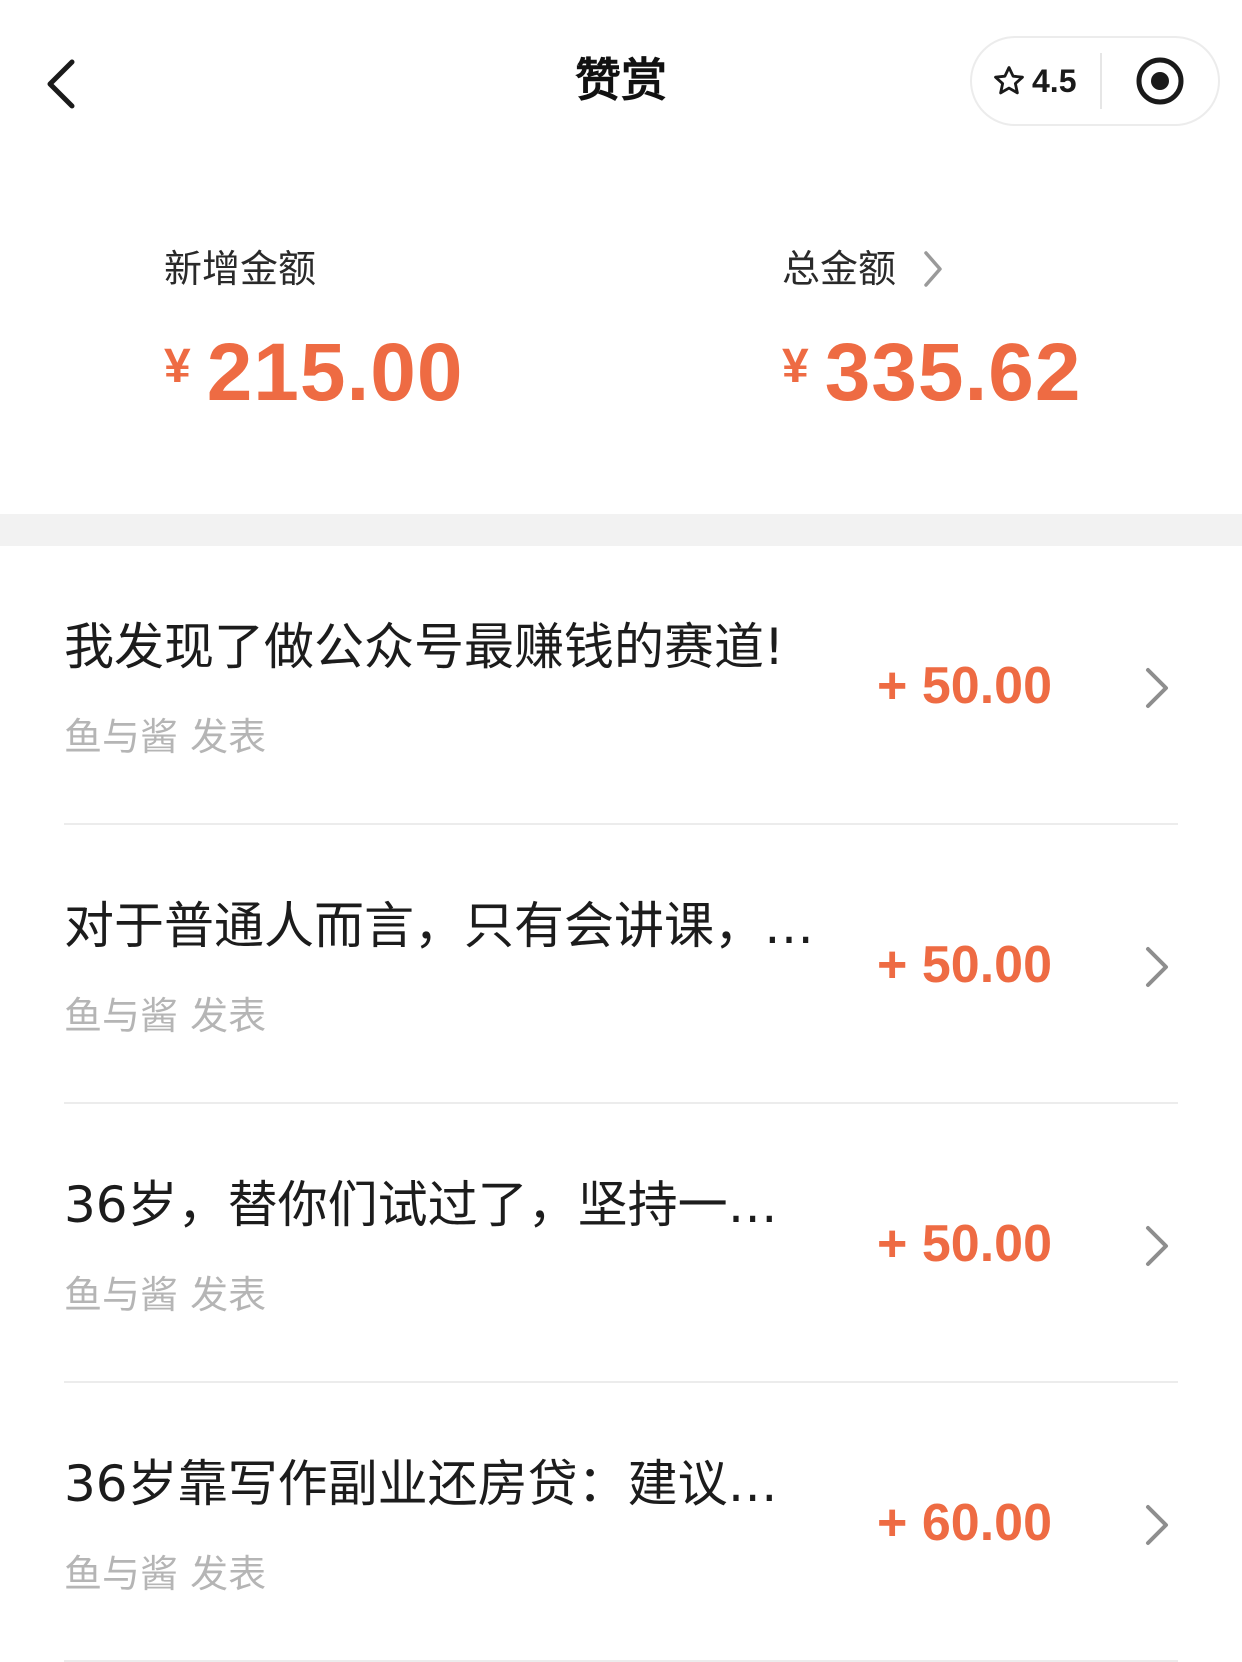  What do you see at coordinates (1009, 80) in the screenshot?
I see `star-icon` at bounding box center [1009, 80].